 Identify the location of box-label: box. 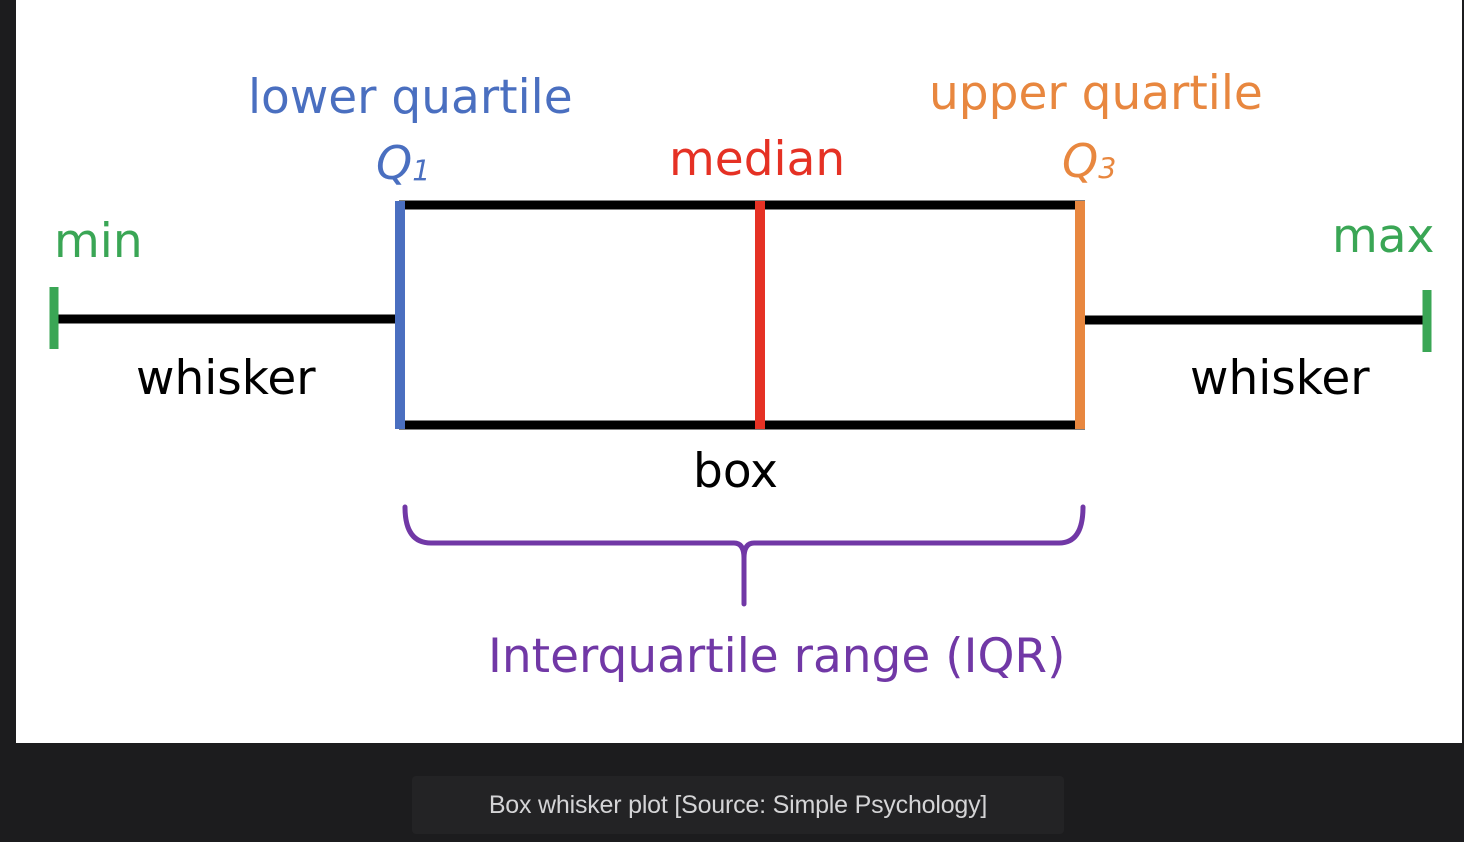
(735, 471).